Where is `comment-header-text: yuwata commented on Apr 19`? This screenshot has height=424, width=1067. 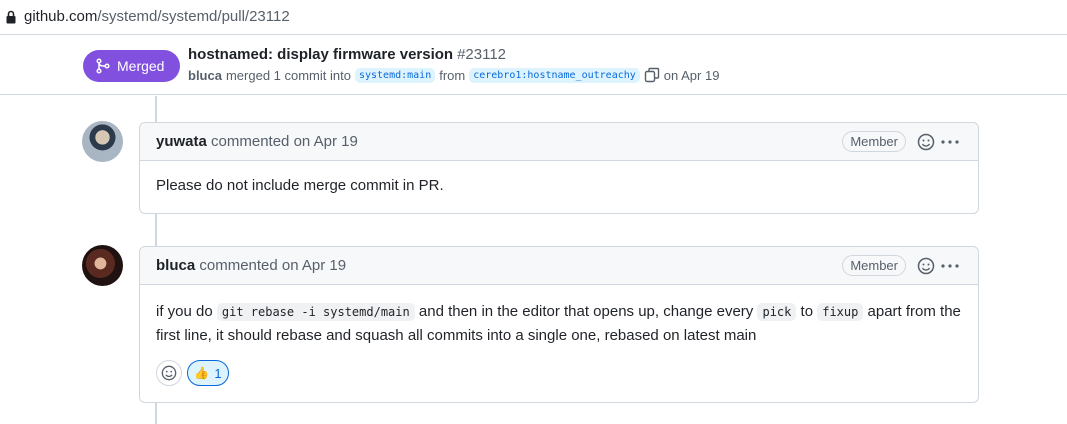
comment-header-text: yuwata commented on Apr 19 is located at coordinates (257, 141).